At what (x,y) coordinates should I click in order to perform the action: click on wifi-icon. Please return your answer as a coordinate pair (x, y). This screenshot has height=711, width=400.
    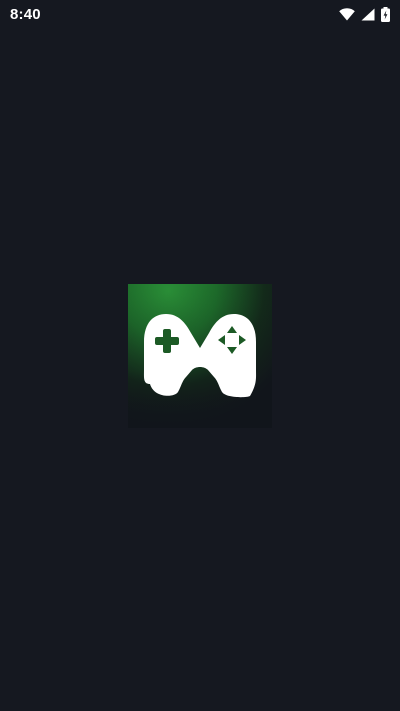
    Looking at the image, I should click on (347, 14).